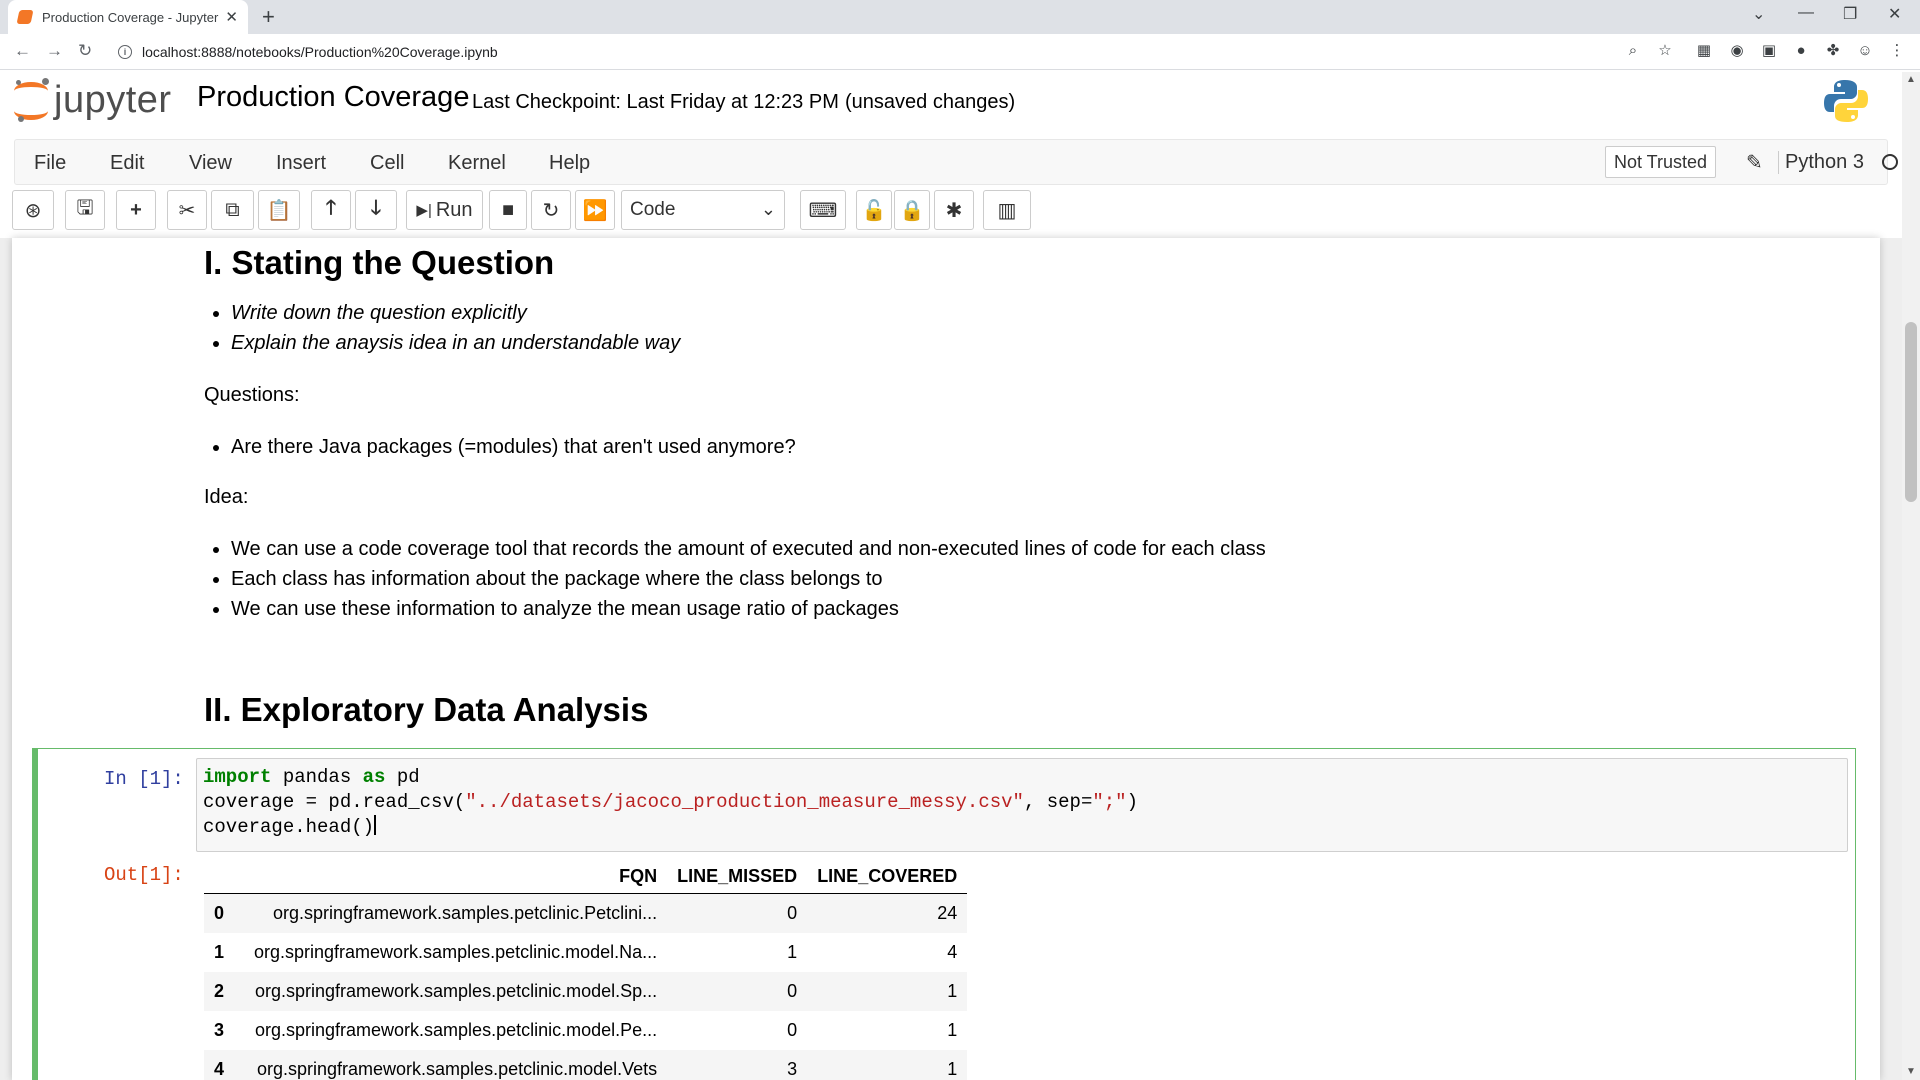  I want to click on move-up-button: 🡑, so click(331, 210).